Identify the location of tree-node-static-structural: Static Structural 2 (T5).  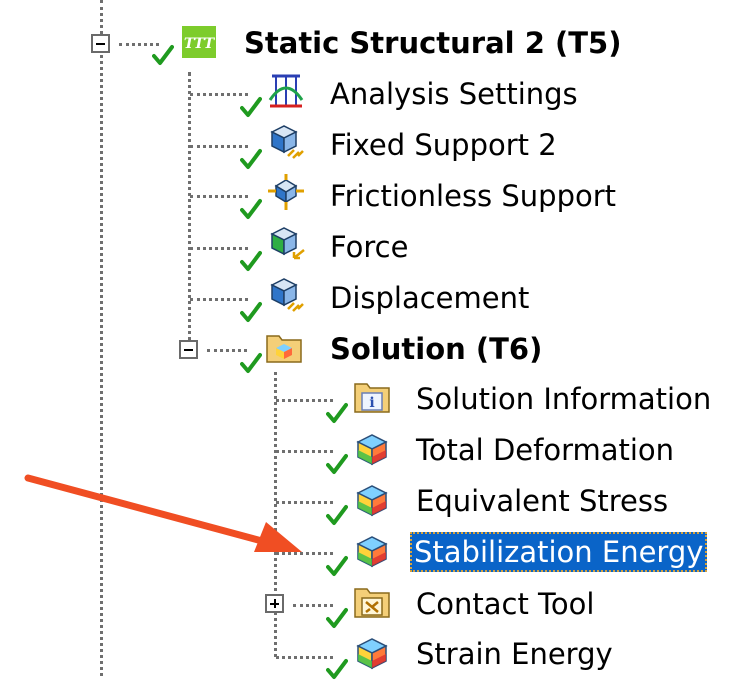
(432, 43).